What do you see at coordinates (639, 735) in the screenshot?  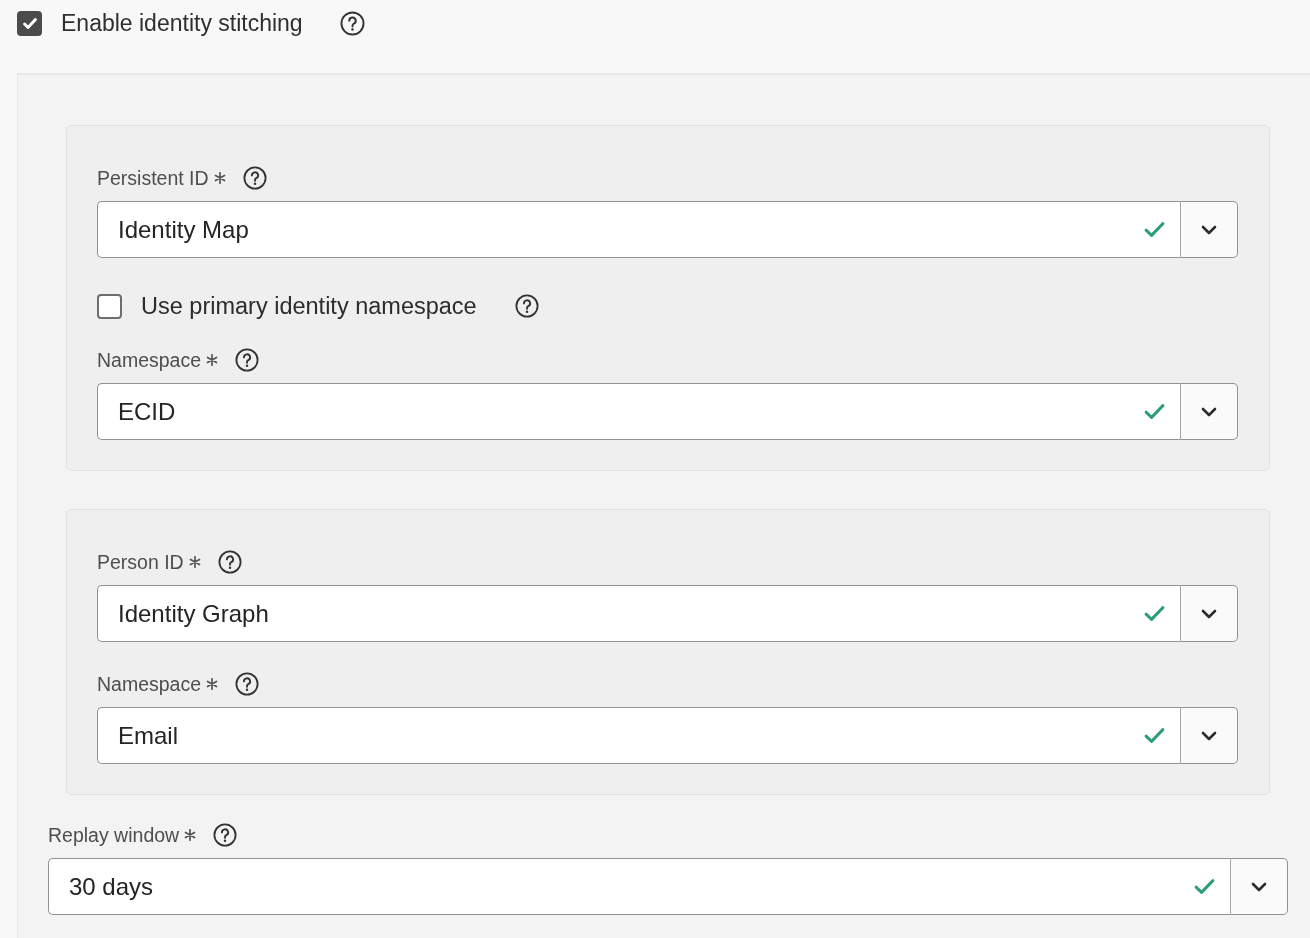 I see `select-field: Email` at bounding box center [639, 735].